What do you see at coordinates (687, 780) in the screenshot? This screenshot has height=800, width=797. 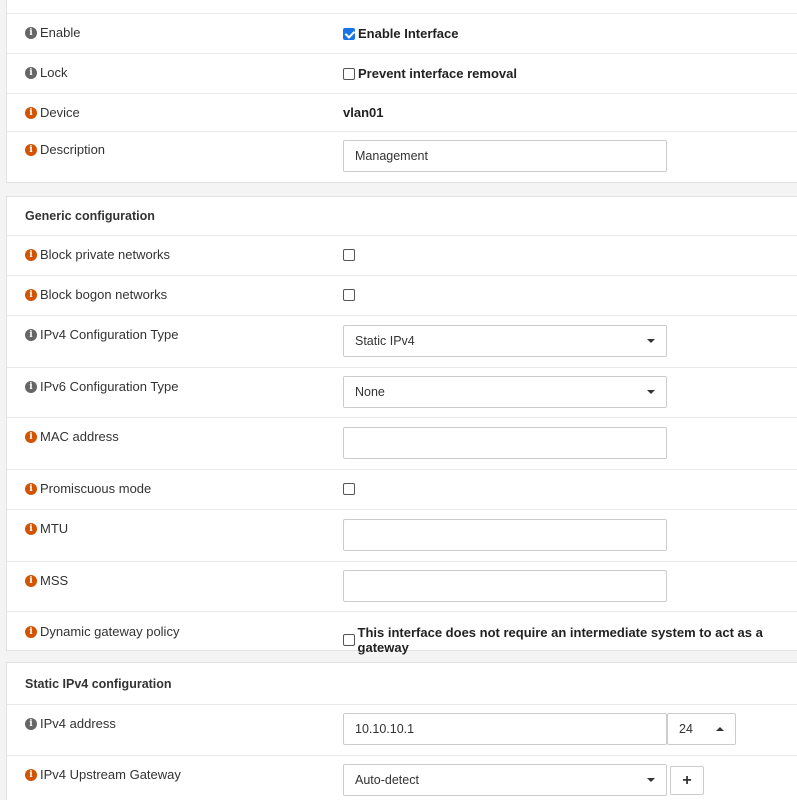 I see `add-gateway-button: +` at bounding box center [687, 780].